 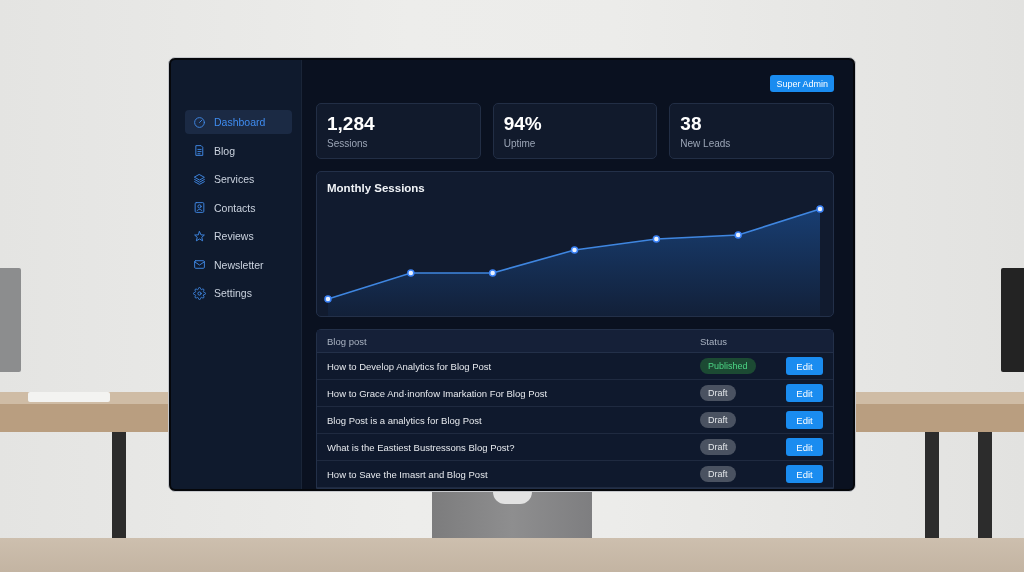 I want to click on super-admin-button: Super Admin, so click(x=802, y=83).